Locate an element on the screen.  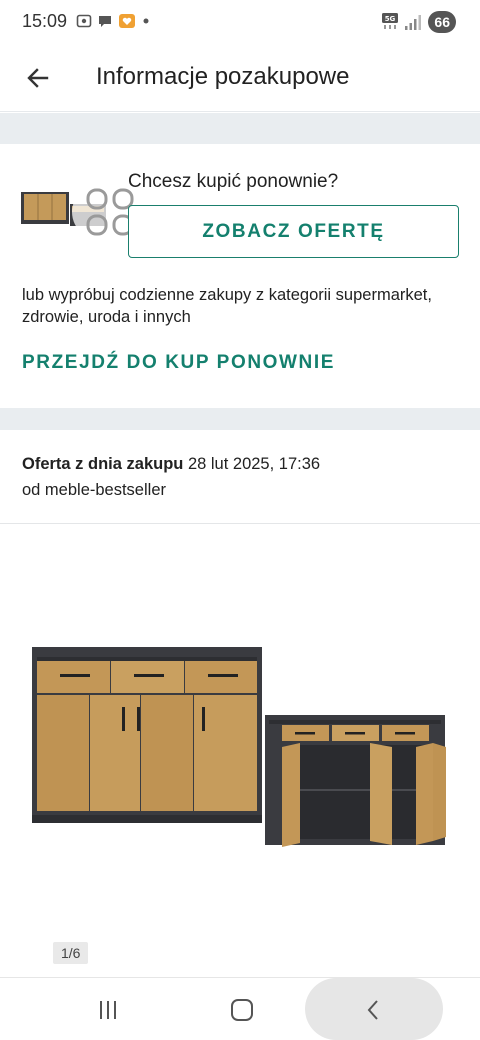
page-title: Informacje pozakupowe is located at coordinates (223, 76).